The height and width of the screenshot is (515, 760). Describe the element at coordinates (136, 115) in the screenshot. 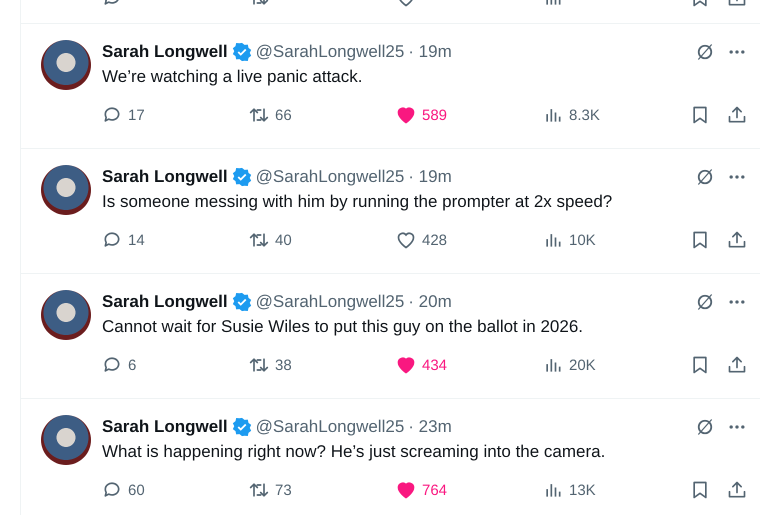

I see `reply-count: 17` at that location.